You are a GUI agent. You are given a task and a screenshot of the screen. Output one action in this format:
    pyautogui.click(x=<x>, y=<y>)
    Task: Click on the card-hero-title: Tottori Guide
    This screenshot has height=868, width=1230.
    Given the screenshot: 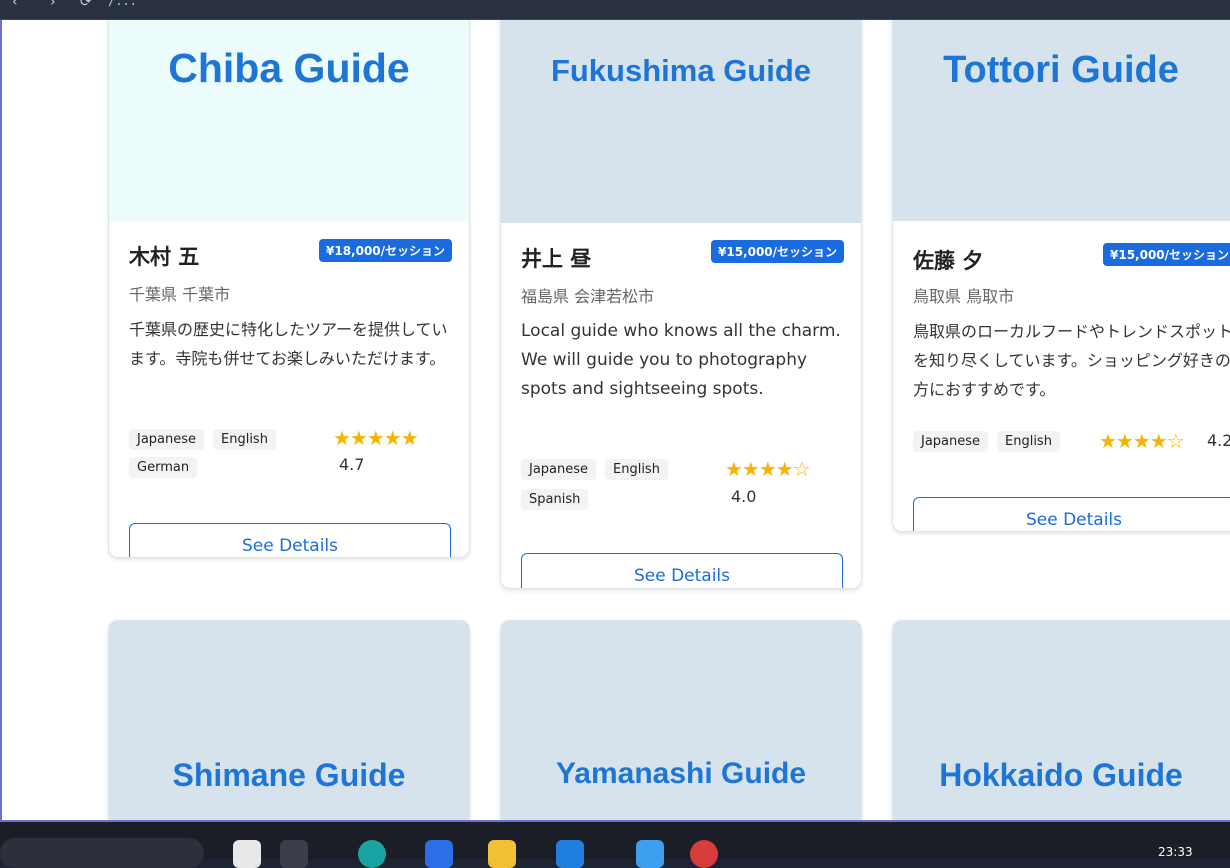 What is the action you would take?
    pyautogui.click(x=1061, y=70)
    